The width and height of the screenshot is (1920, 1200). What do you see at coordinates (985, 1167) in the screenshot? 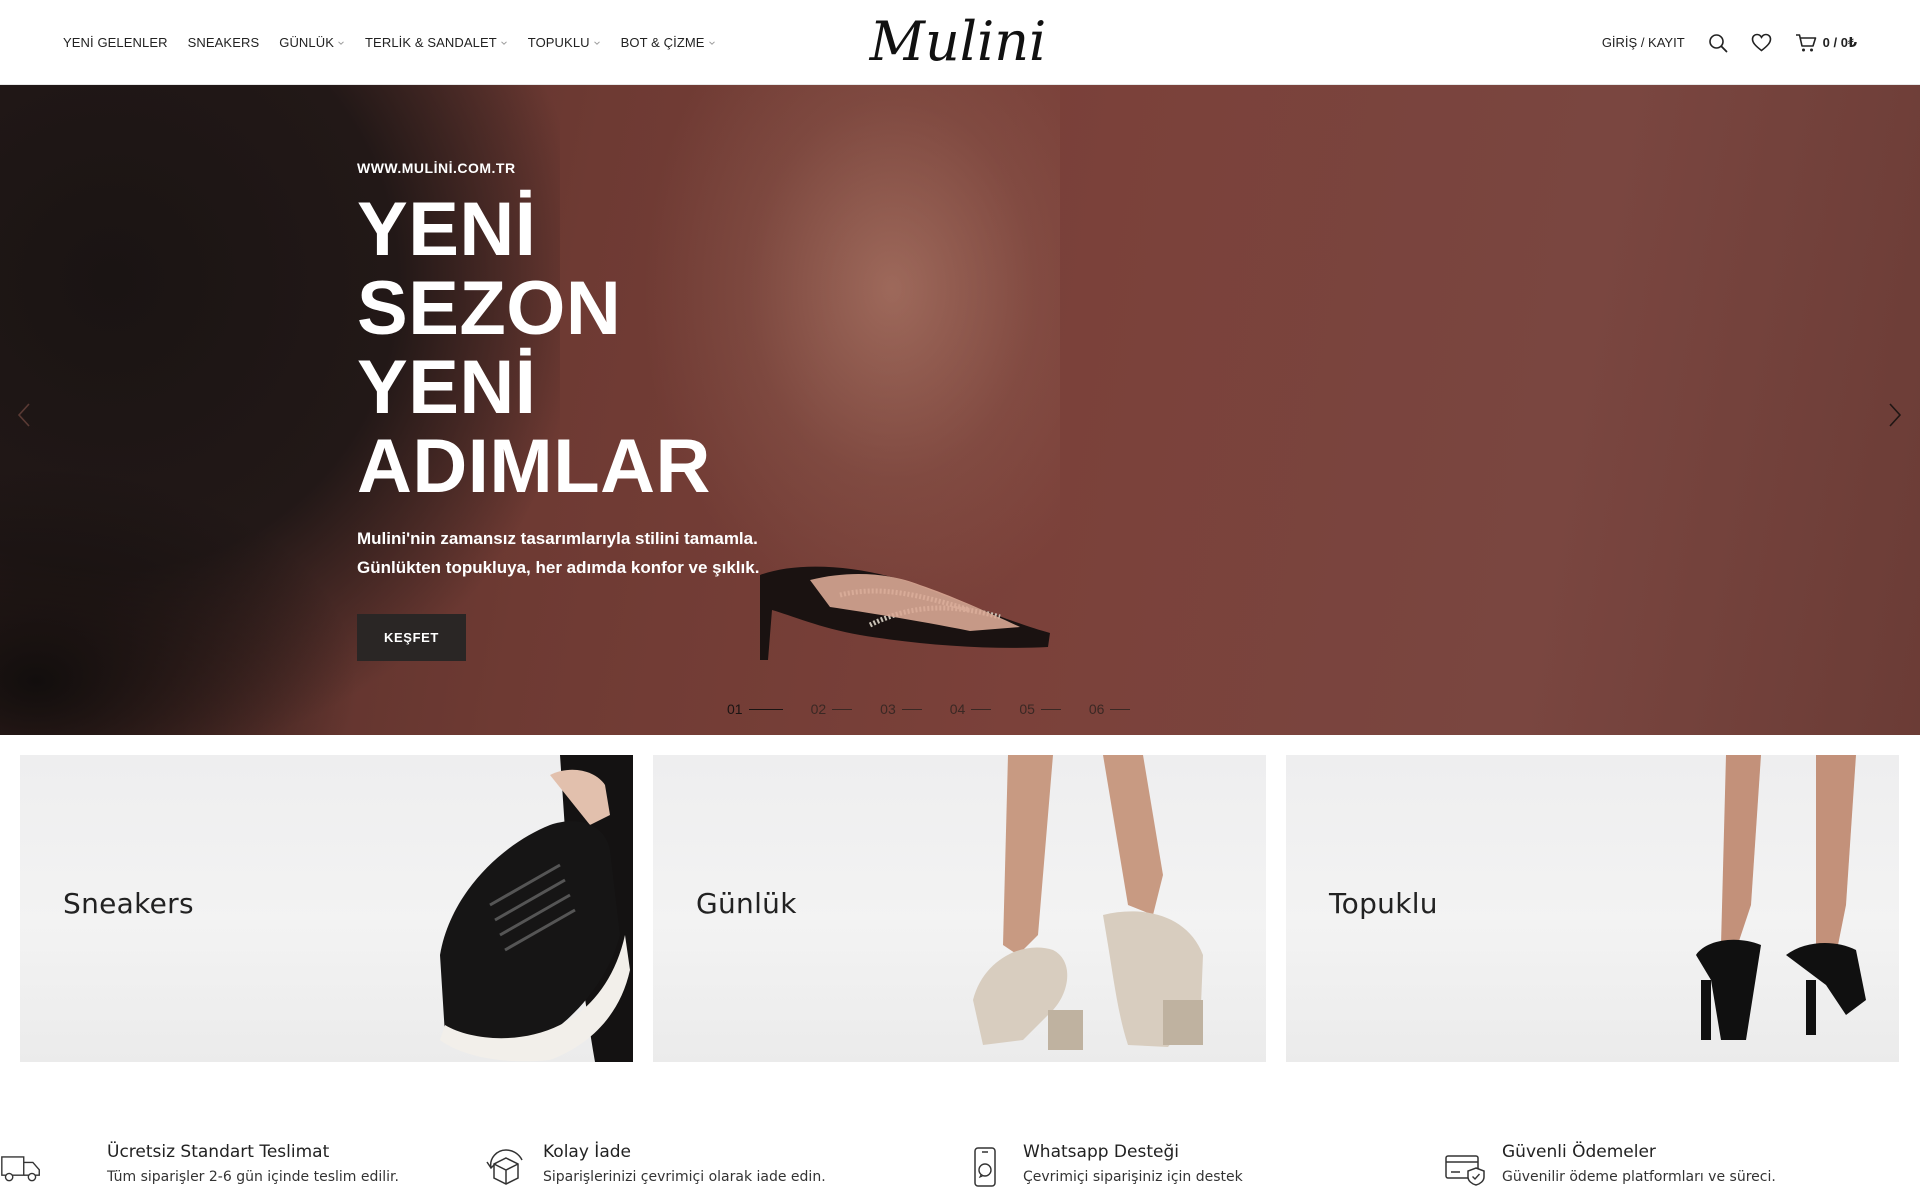
I see `whatsapp-phone-icon` at bounding box center [985, 1167].